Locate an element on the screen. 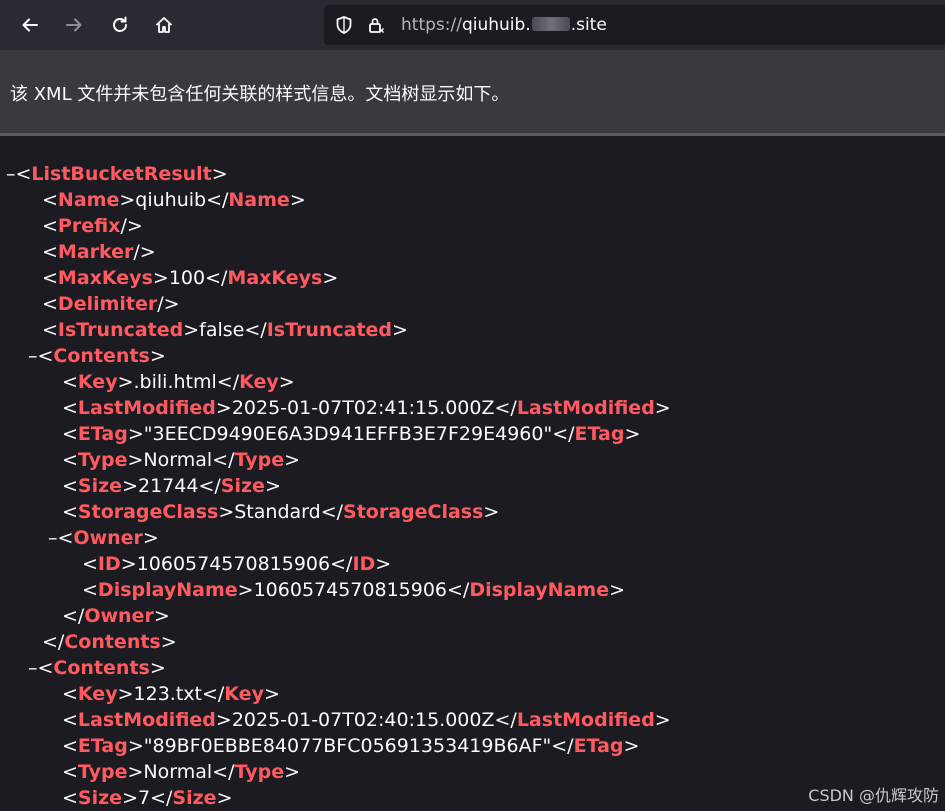  xml-line-marker: <Marker/> is located at coordinates (99, 252).